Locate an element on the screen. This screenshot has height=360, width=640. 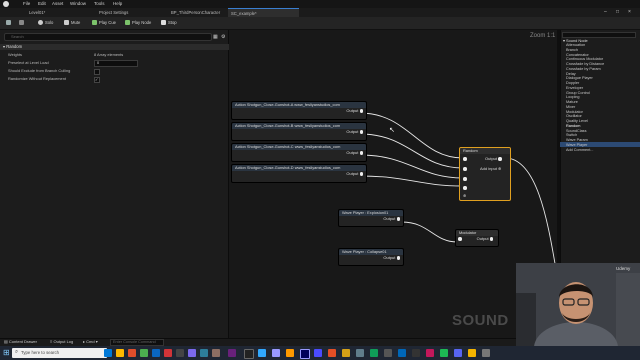
save-icon is located at coordinates (9, 23).